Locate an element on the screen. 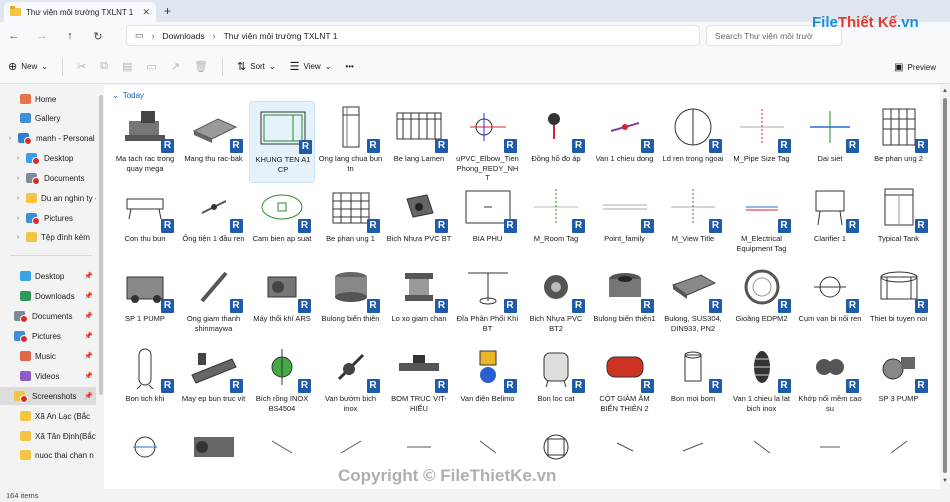 The width and height of the screenshot is (950, 502). delete-button: 🗑 is located at coordinates (201, 66).